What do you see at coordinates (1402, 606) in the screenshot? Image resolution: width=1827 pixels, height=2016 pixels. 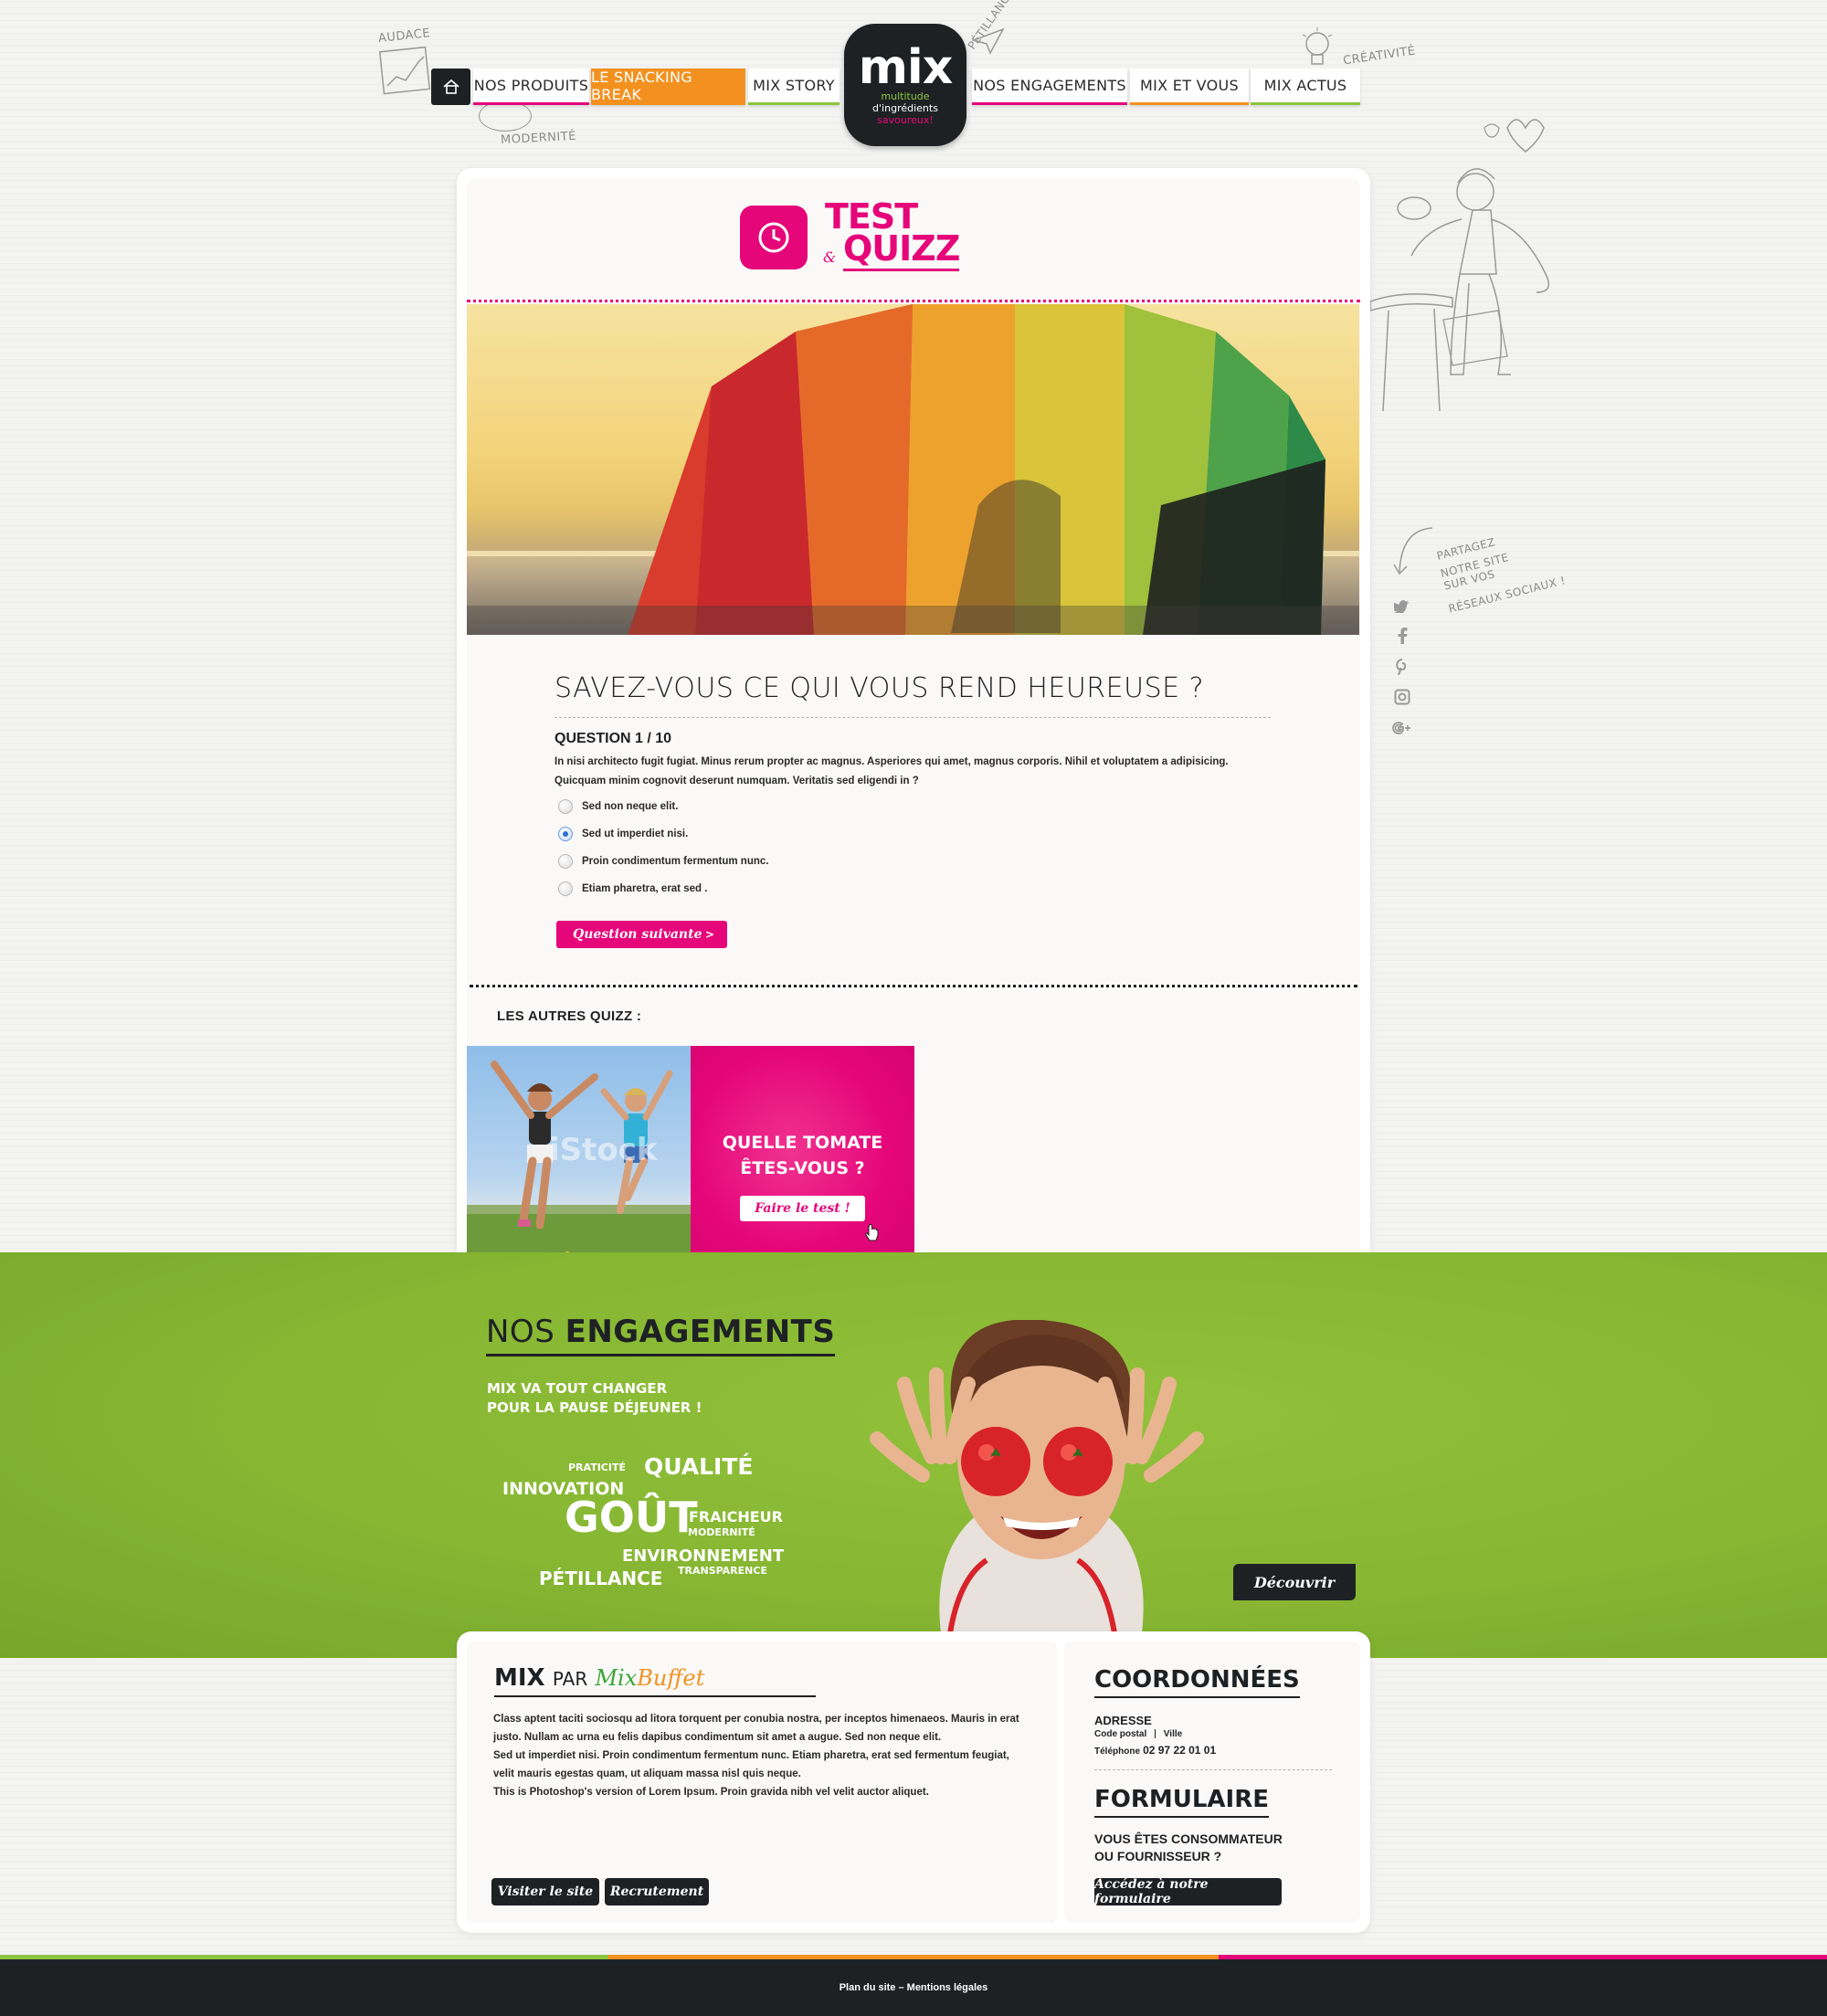 I see `twitter-icon` at bounding box center [1402, 606].